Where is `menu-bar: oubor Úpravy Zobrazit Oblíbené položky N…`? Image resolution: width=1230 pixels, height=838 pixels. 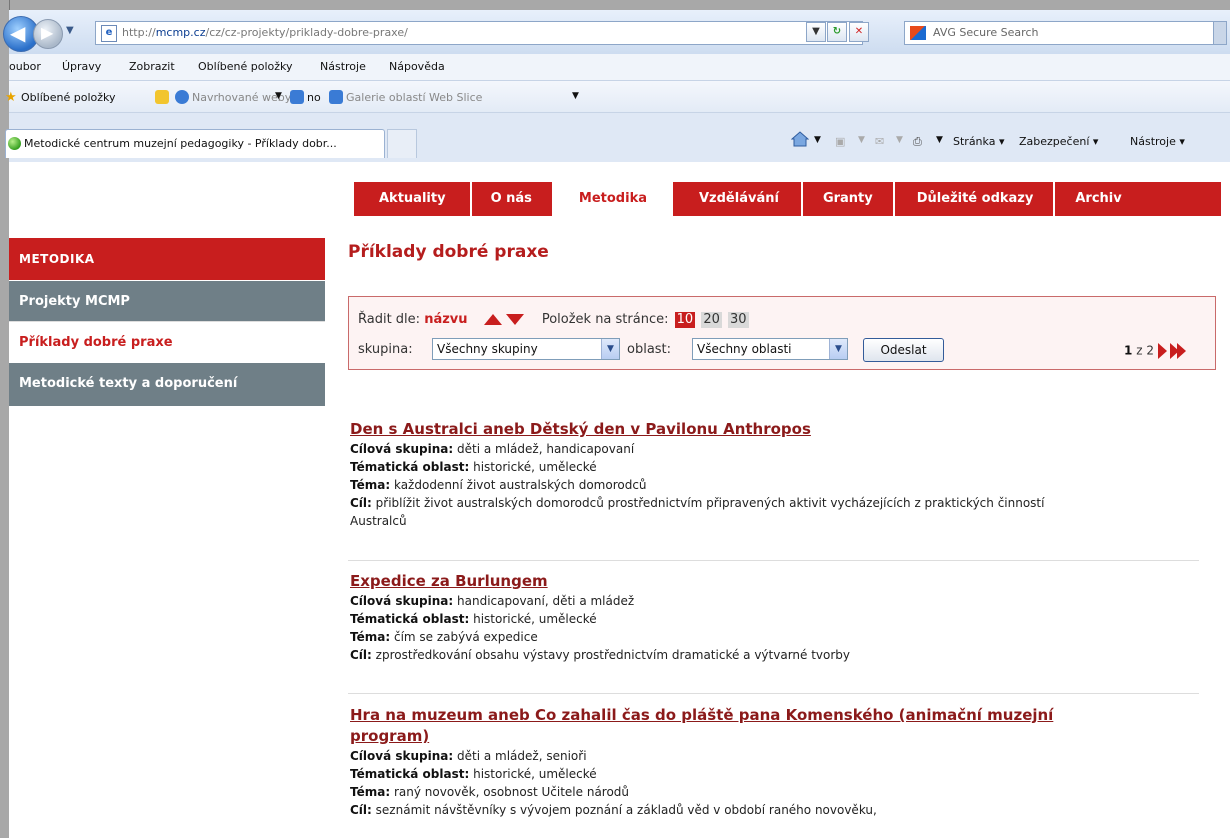 menu-bar: oubor Úpravy Zobrazit Oblíbené položky N… is located at coordinates (619, 67).